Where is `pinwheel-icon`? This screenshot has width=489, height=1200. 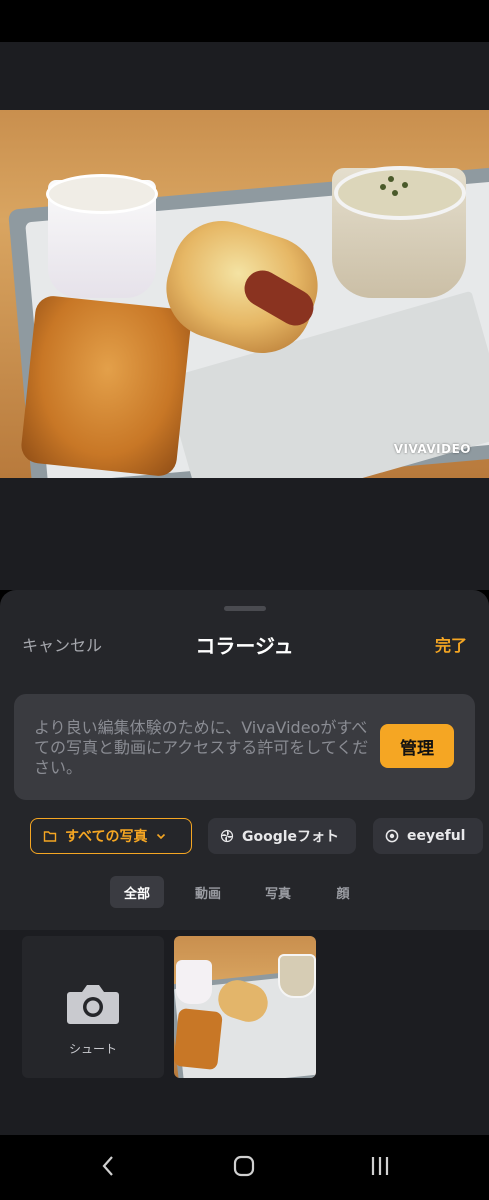
pinwheel-icon is located at coordinates (227, 836).